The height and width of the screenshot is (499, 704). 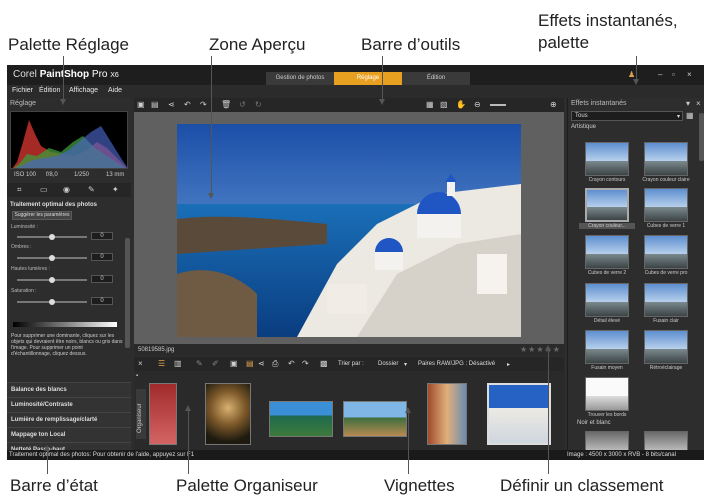 What do you see at coordinates (178, 364) in the screenshot?
I see `view-mode-icon: ▥` at bounding box center [178, 364].